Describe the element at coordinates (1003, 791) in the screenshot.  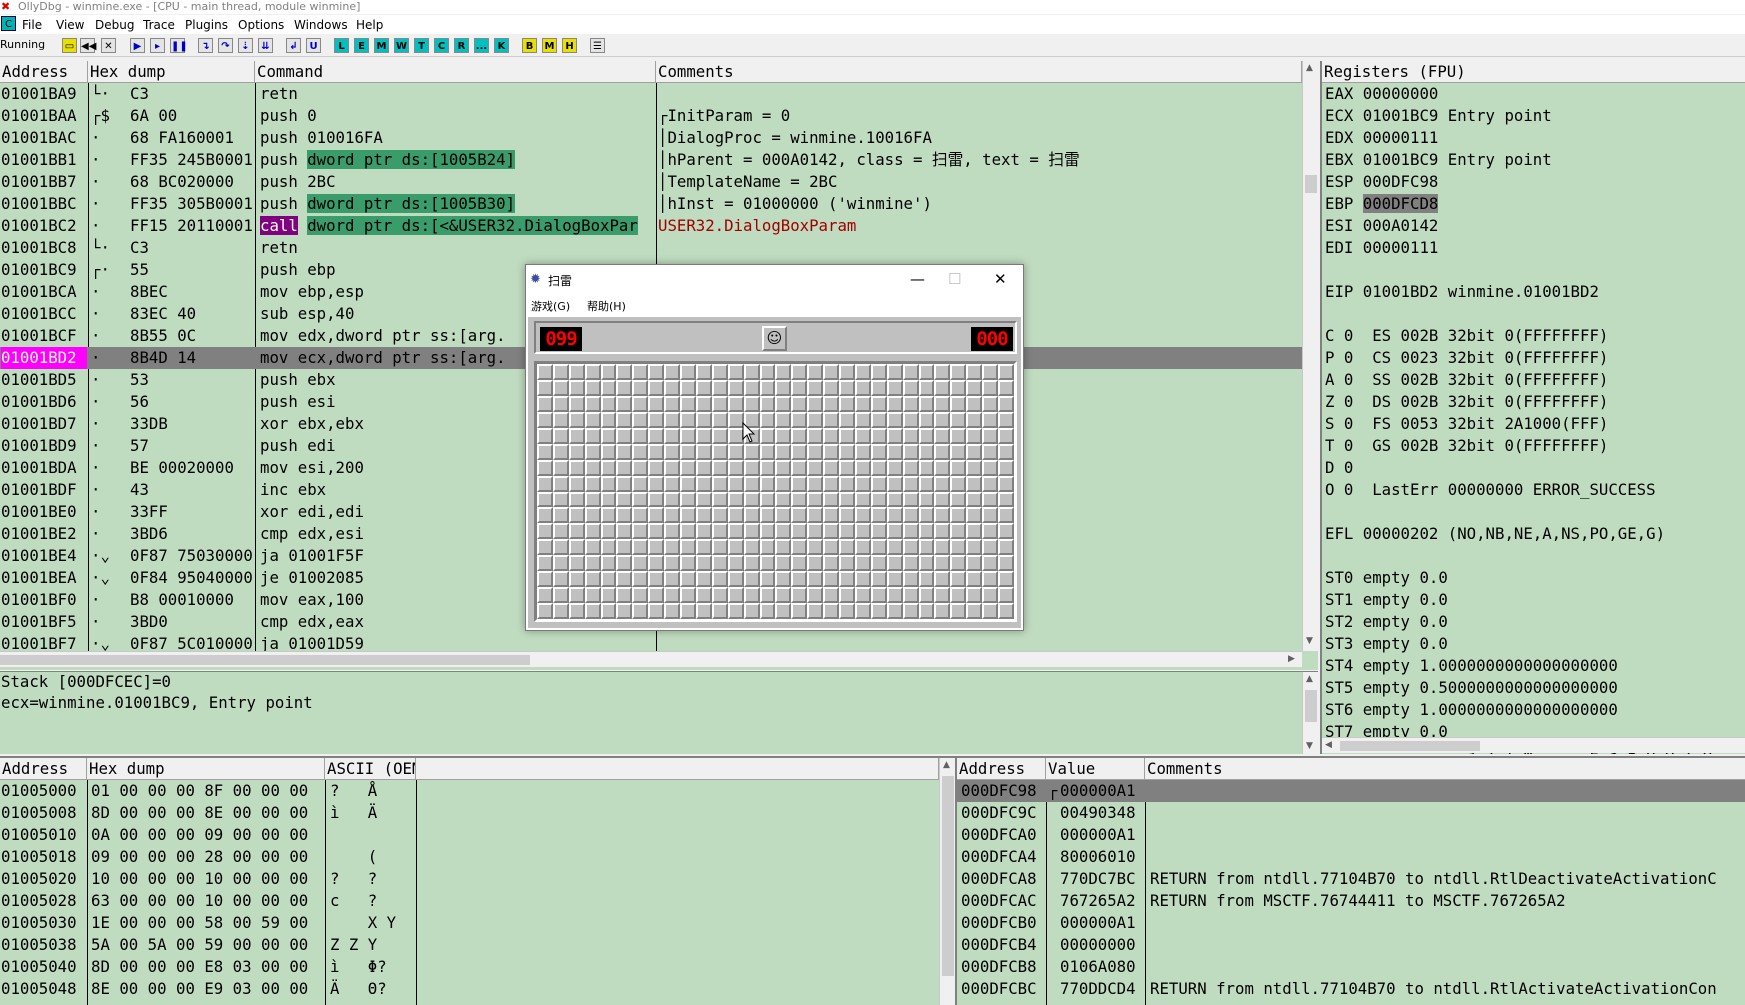
I see `stack-address: 000DFC98` at that location.